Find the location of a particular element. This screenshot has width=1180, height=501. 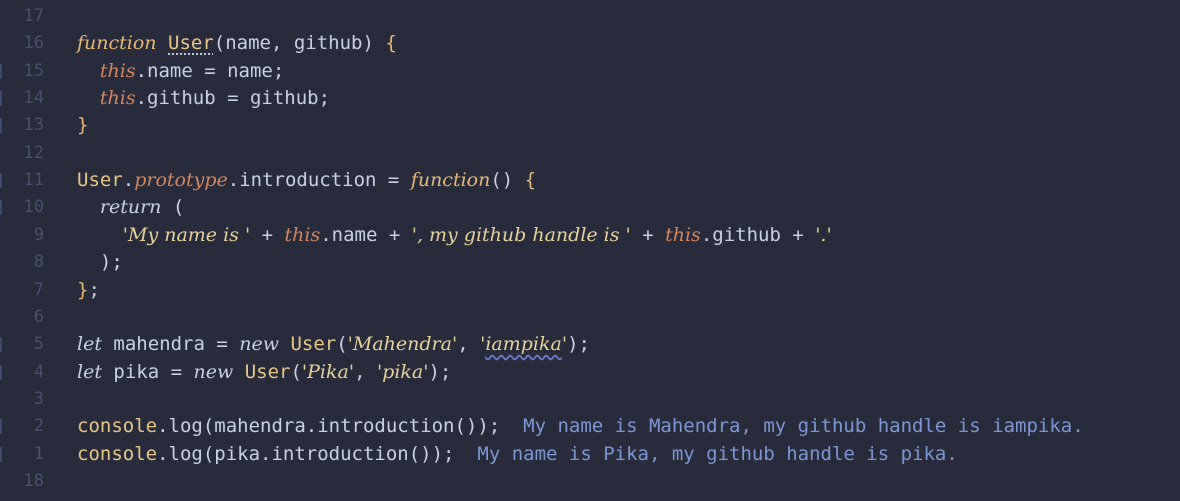

code-token: prototype is located at coordinates (181, 180).